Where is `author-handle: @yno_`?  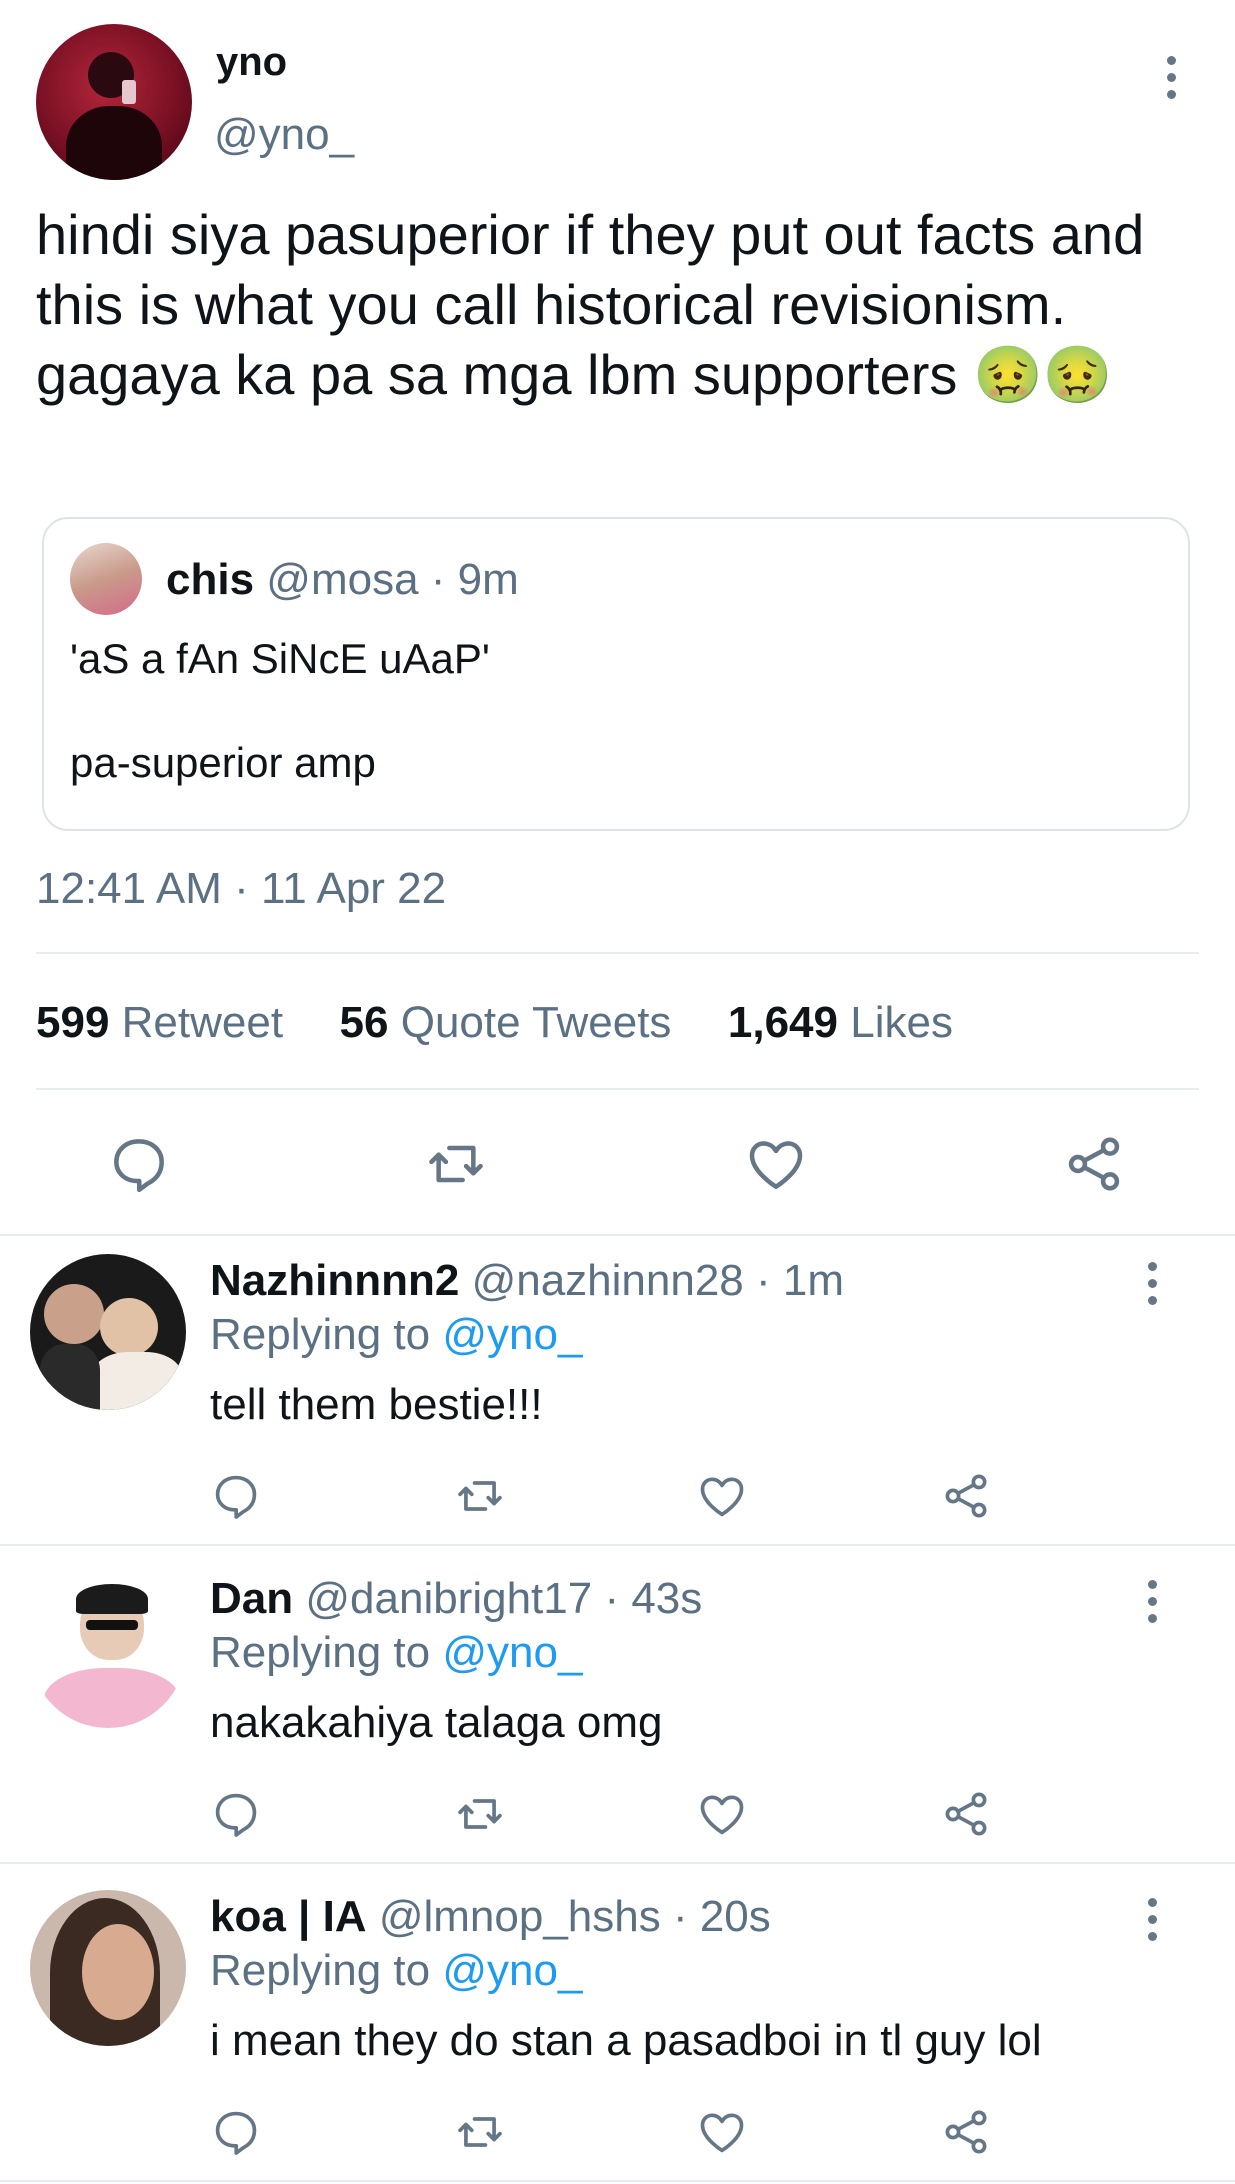
author-handle: @yno_ is located at coordinates (284, 135).